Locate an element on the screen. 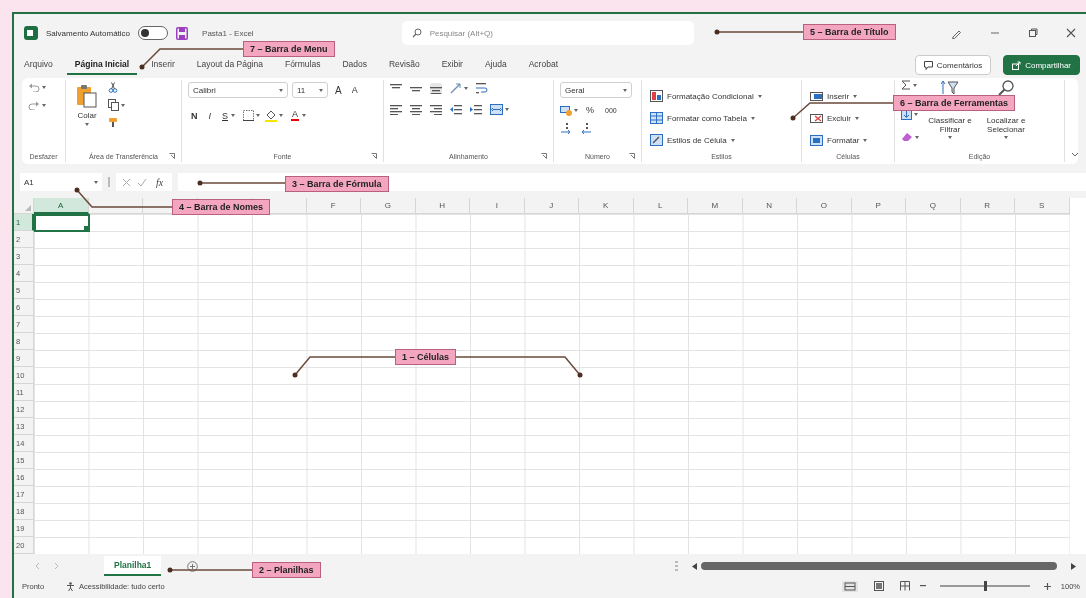 Image resolution: width=1086 pixels, height=598 pixels. save-icon is located at coordinates (182, 33).